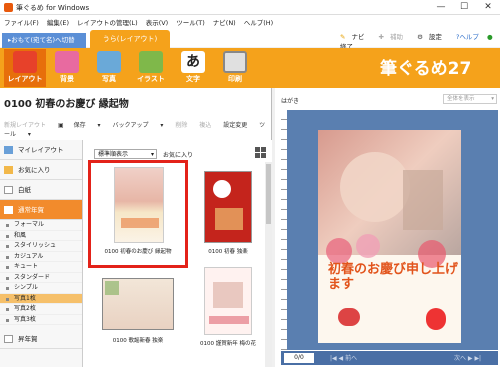 This screenshot has height=367, width=500. I want to click on sidebar-sub-cute: キュート, so click(41, 267).